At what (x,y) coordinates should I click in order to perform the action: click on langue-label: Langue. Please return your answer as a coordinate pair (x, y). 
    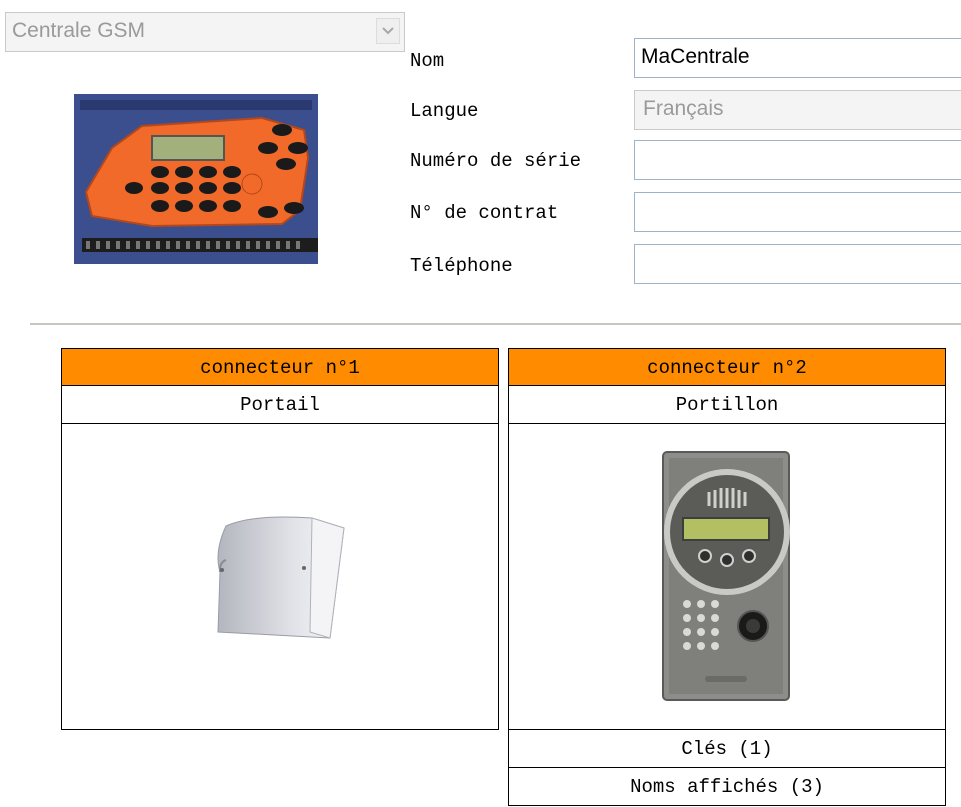
    Looking at the image, I should click on (444, 111).